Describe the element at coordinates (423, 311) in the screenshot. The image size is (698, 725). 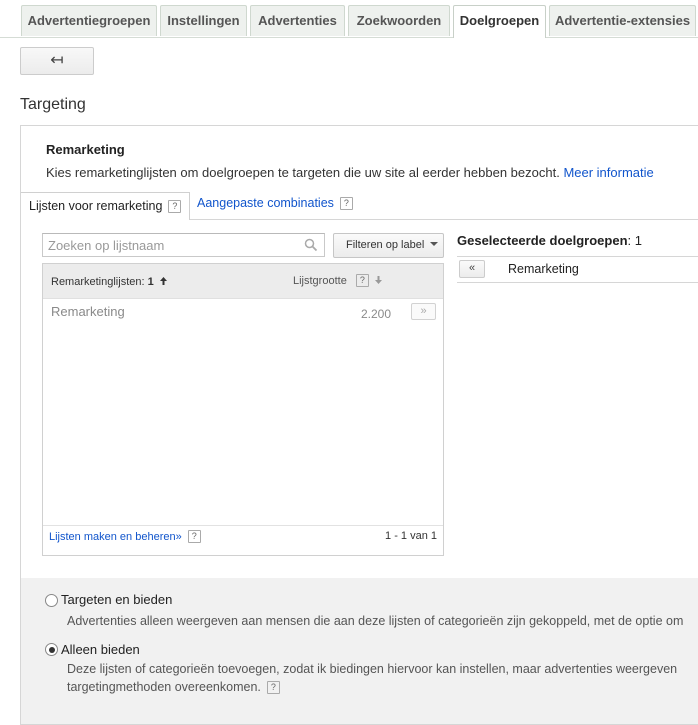
I see `add-list-button: »` at that location.